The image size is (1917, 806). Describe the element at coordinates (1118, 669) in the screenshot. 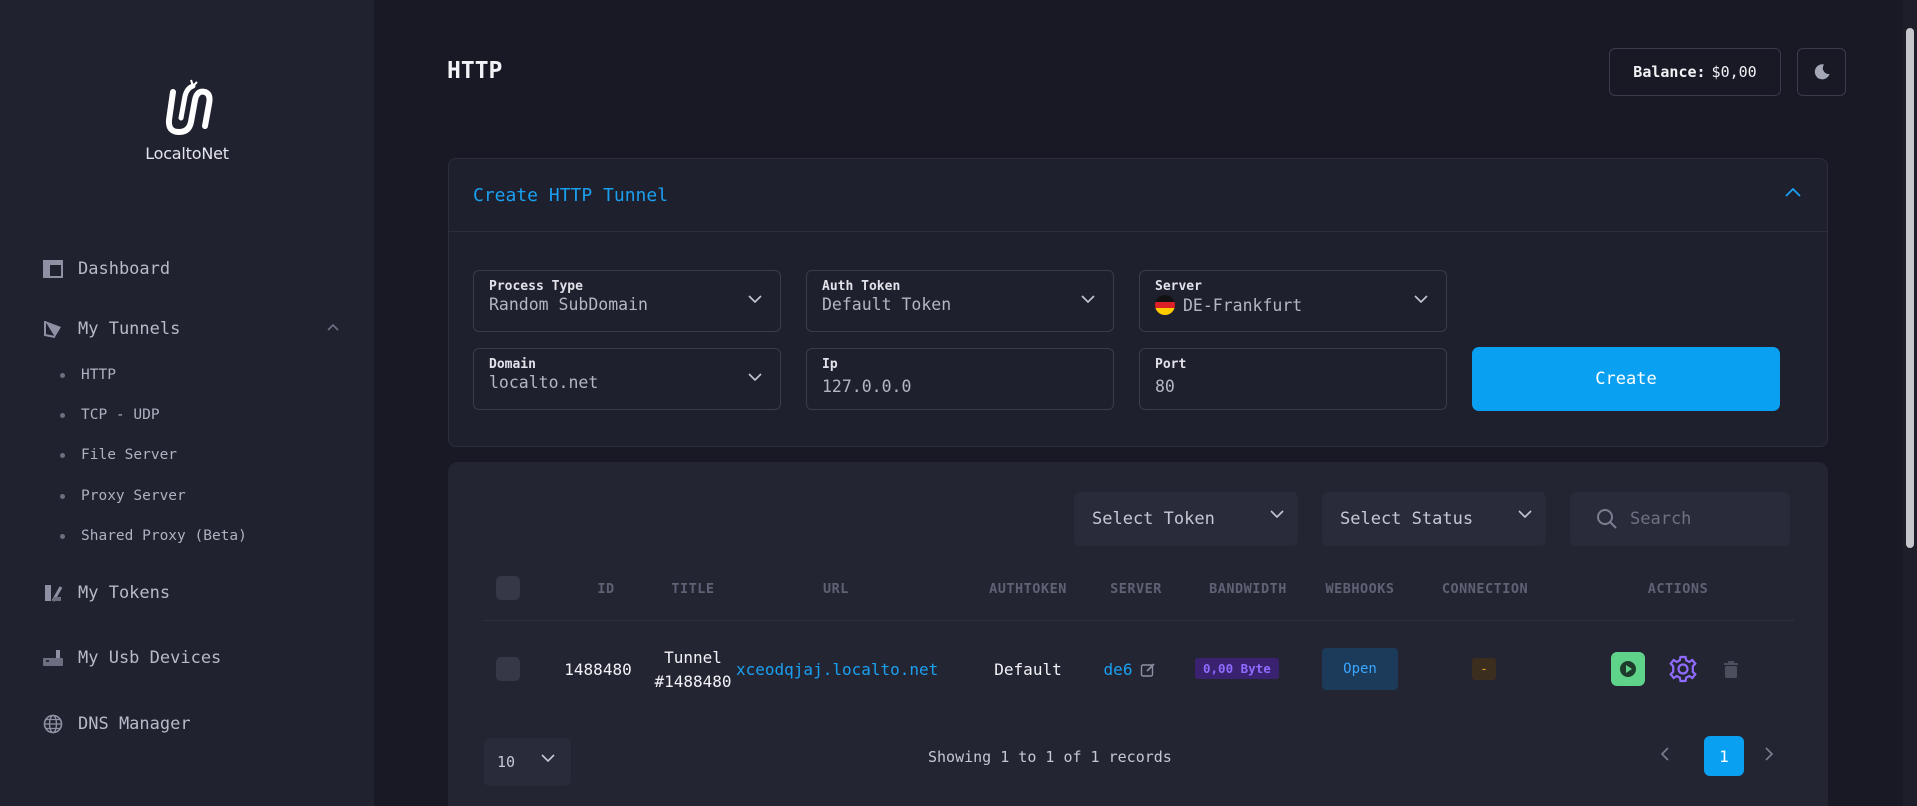

I see `row-server-value: de6` at that location.